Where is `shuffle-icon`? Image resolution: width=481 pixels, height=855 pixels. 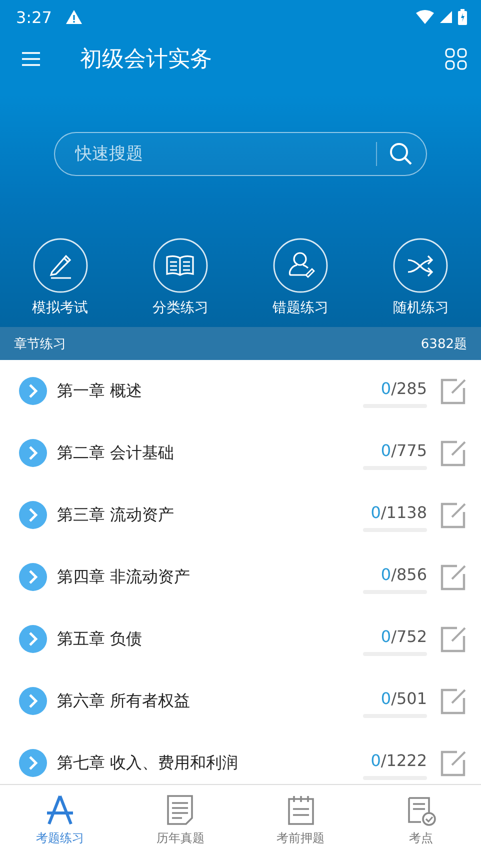 shuffle-icon is located at coordinates (420, 265).